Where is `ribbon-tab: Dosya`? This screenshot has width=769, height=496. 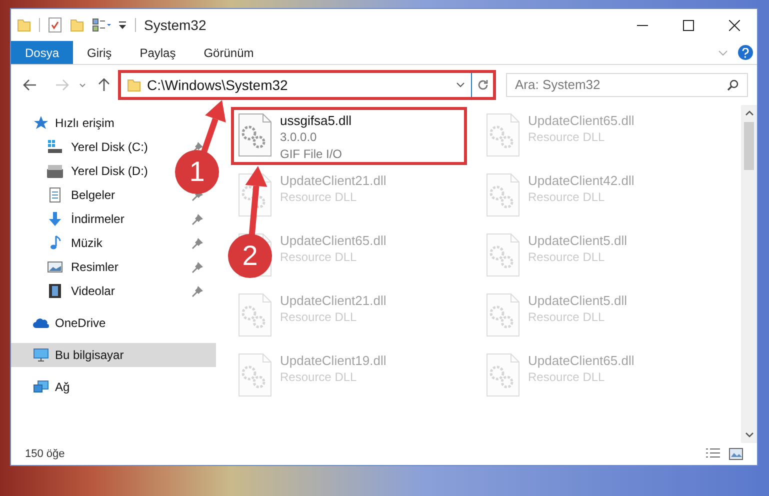
ribbon-tab: Dosya is located at coordinates (42, 52).